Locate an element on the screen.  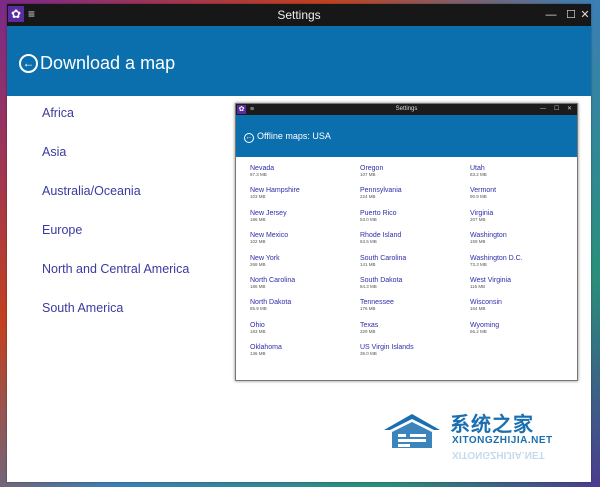
state-name: Oregon is located at coordinates (372, 168).